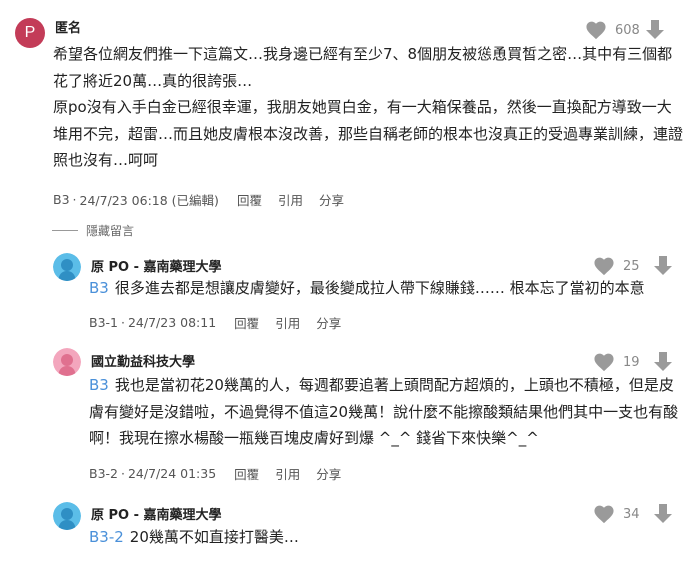  What do you see at coordinates (143, 360) in the screenshot?
I see `comment-author: 國立勤益科技大學` at bounding box center [143, 360].